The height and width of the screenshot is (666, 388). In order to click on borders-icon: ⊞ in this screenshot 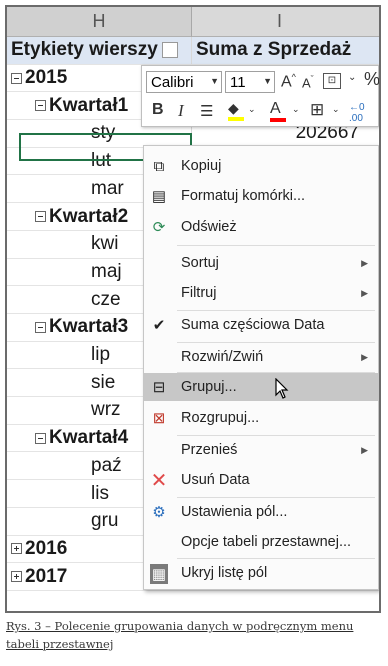, I will do `click(317, 110)`.